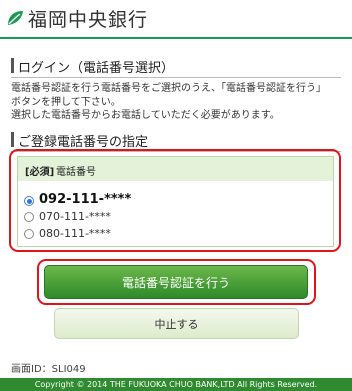  What do you see at coordinates (176, 77) in the screenshot?
I see `heading-underline` at bounding box center [176, 77].